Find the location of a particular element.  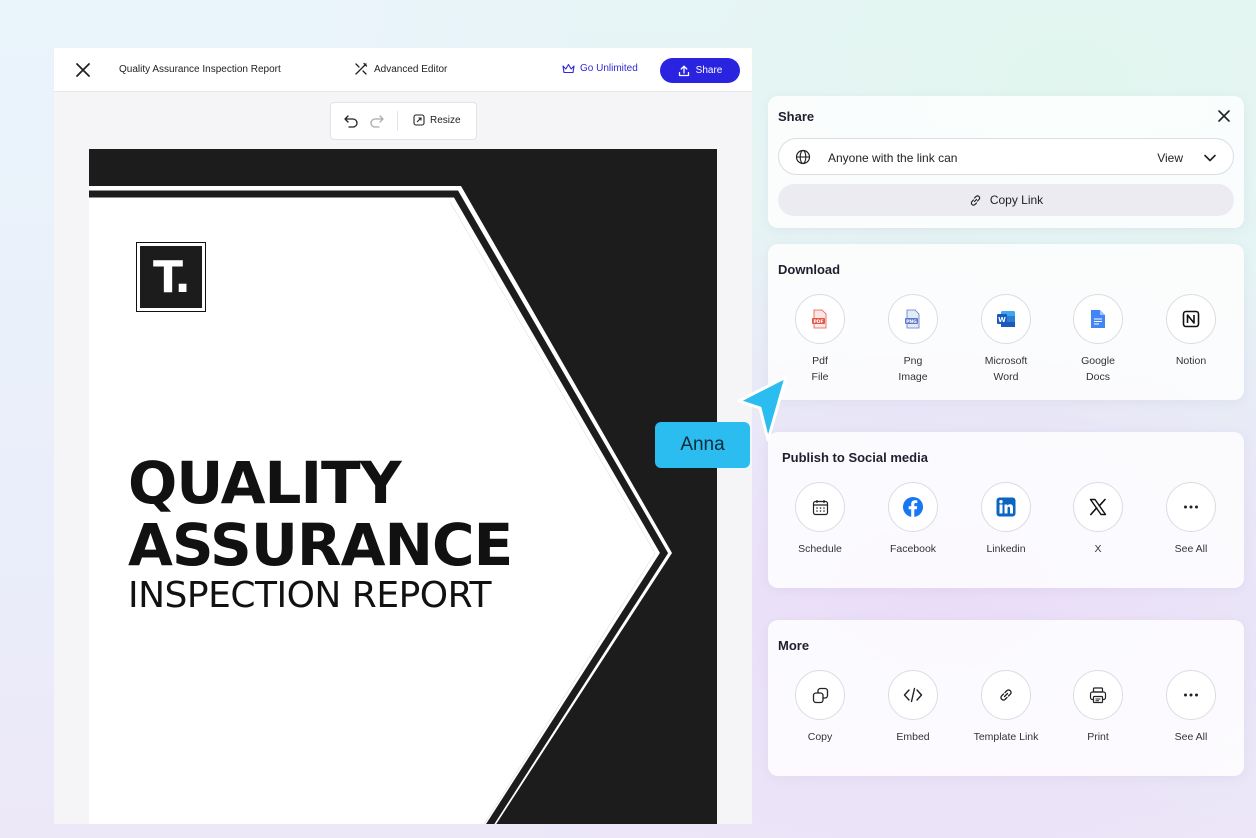

x-label: X is located at coordinates (1098, 549).